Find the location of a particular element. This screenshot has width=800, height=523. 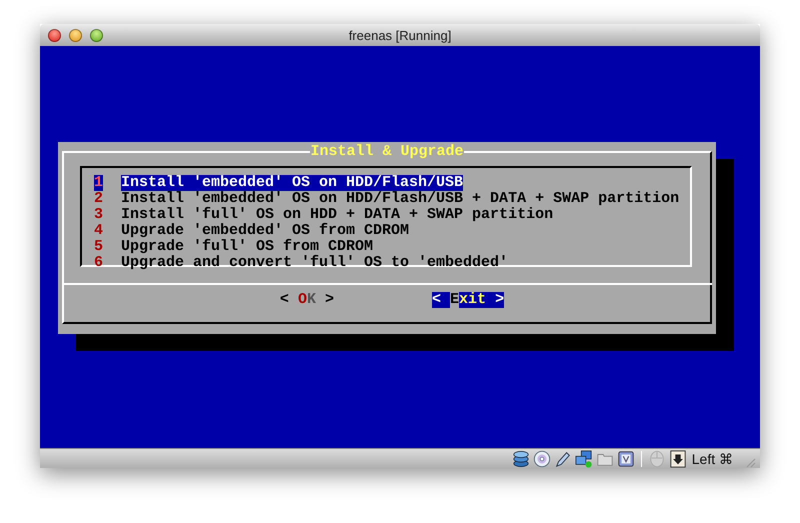

dialog-title: Install & Upgrade is located at coordinates (387, 152).